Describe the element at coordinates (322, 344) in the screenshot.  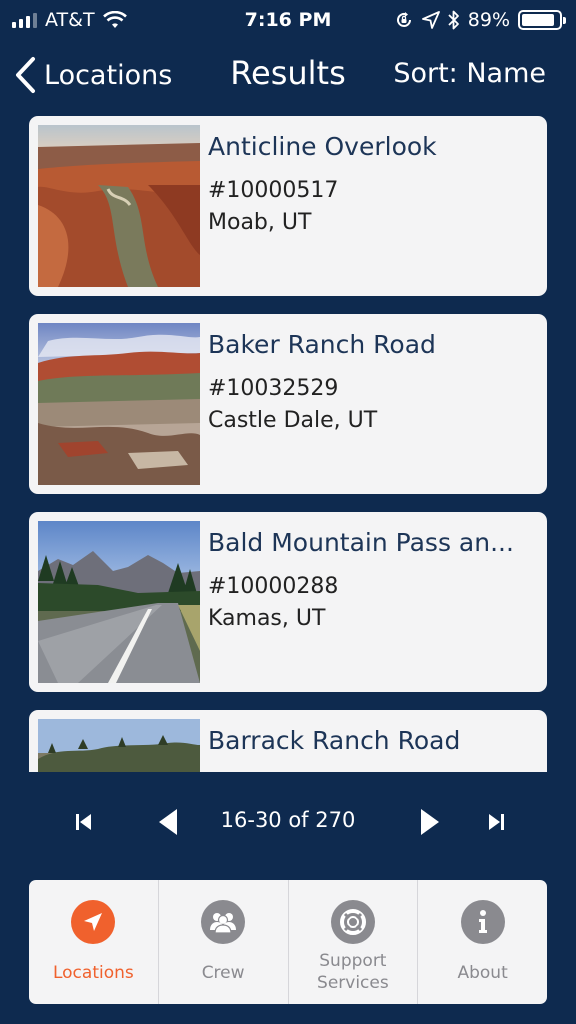
I see `location-name: Baker Ranch Road` at that location.